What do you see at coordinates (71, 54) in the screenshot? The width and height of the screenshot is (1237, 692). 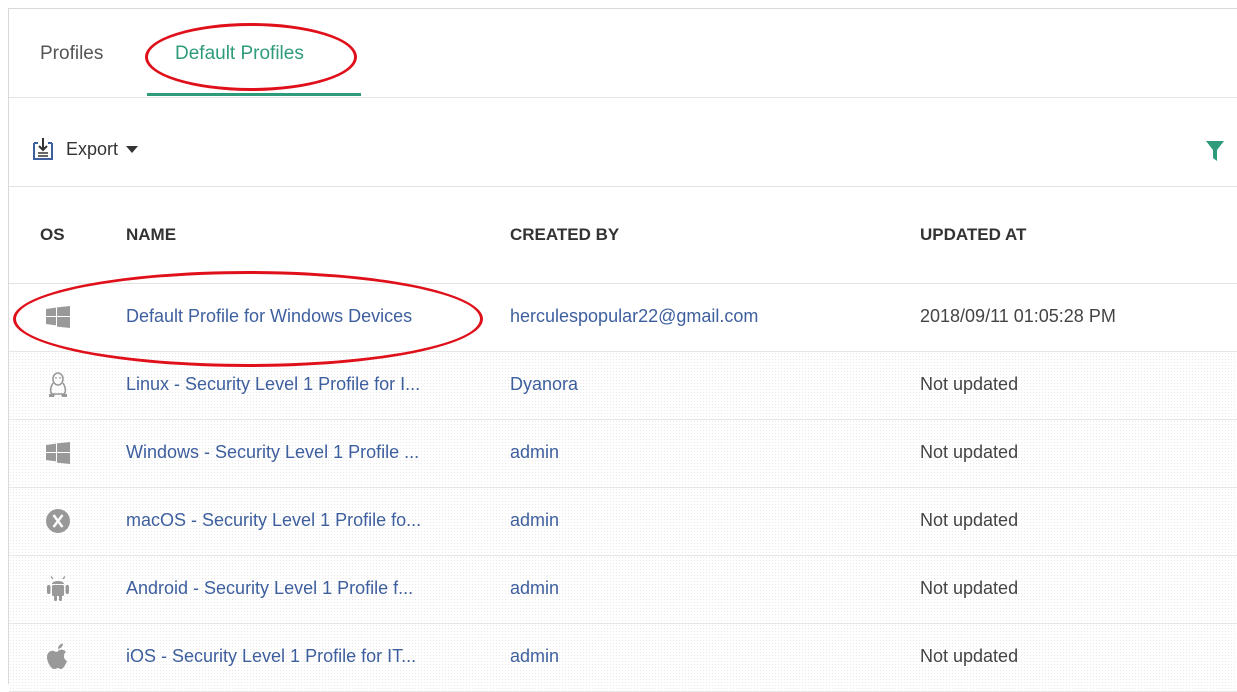 I see `tab-profiles: Profiles` at bounding box center [71, 54].